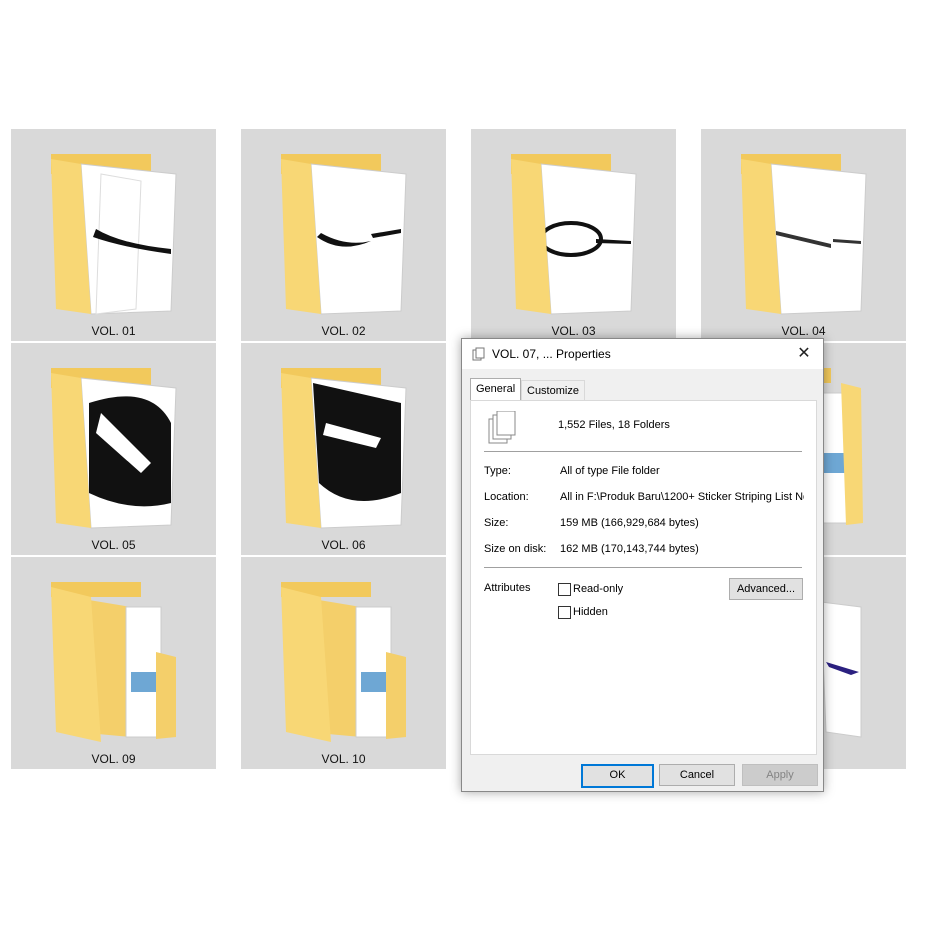 Image resolution: width=927 pixels, height=927 pixels. Describe the element at coordinates (343, 759) in the screenshot. I see `folder-label: VOL. 10` at that location.